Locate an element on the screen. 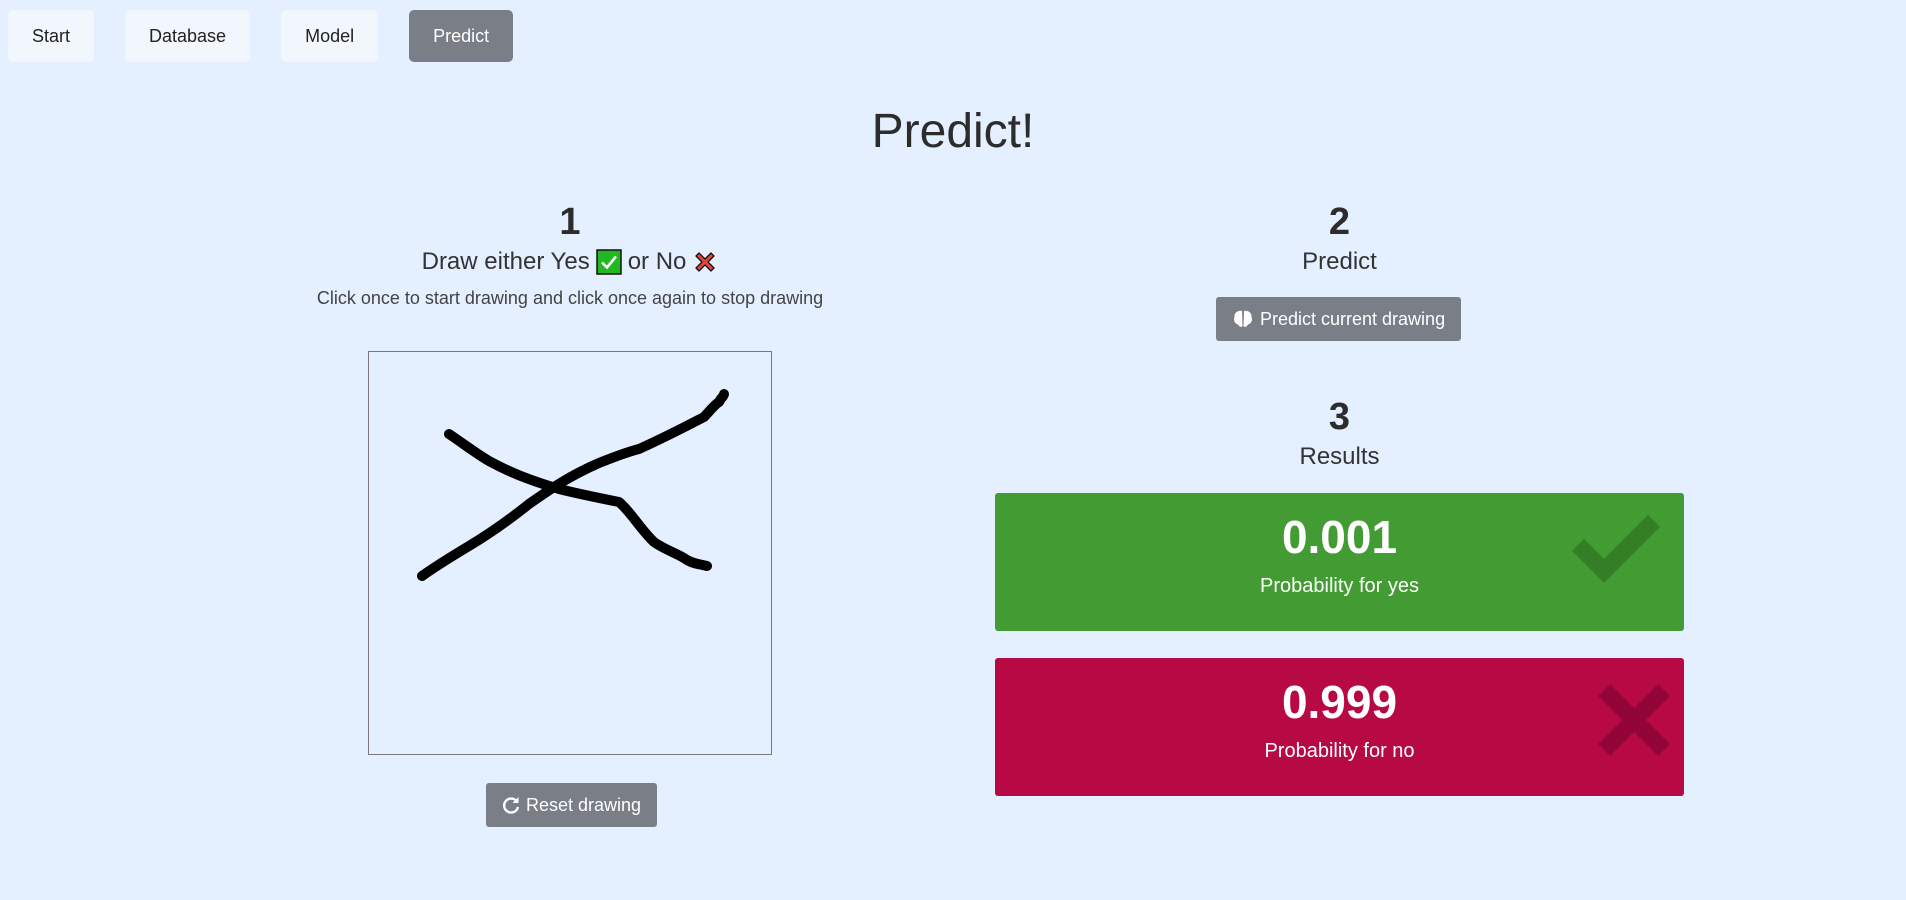 The image size is (1906, 900). refresh-icon is located at coordinates (511, 805).